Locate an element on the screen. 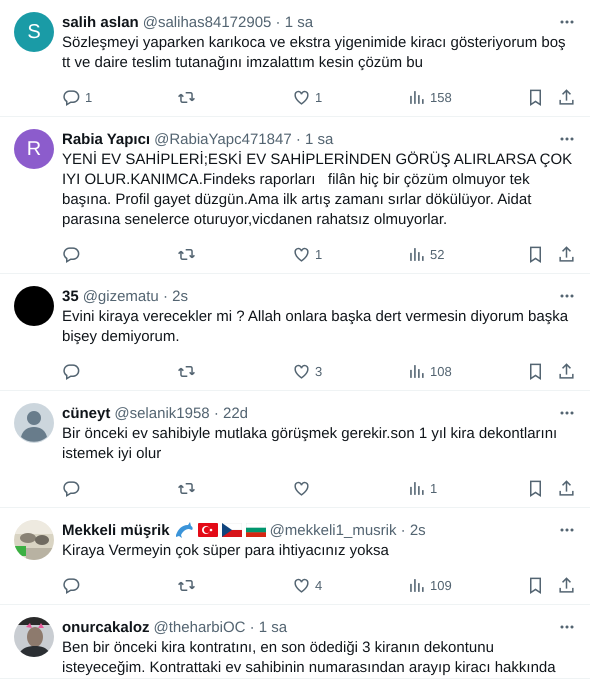 Image resolution: width=590 pixels, height=691 pixels. user-name: 35 is located at coordinates (70, 296).